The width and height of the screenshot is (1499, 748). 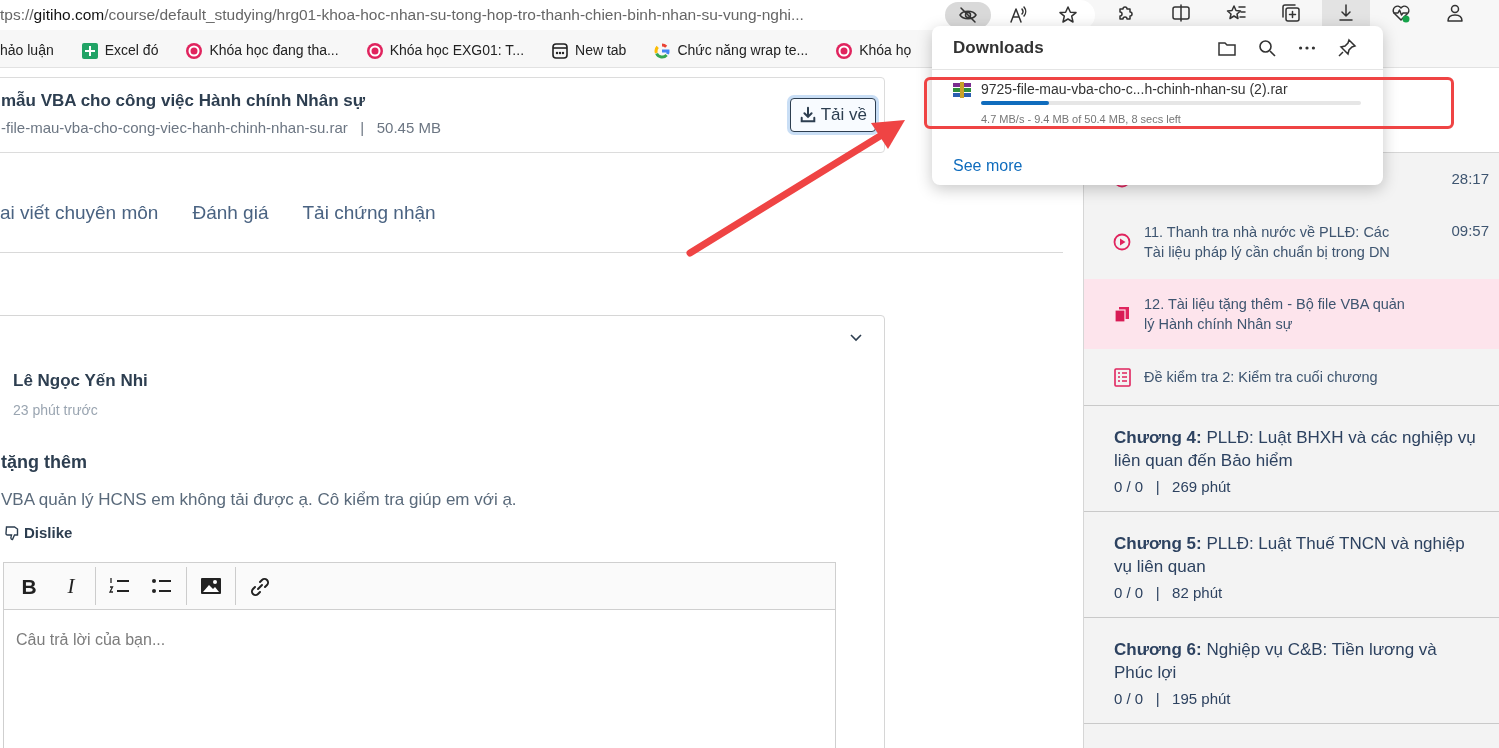 What do you see at coordinates (1068, 15) in the screenshot?
I see `star-icon` at bounding box center [1068, 15].